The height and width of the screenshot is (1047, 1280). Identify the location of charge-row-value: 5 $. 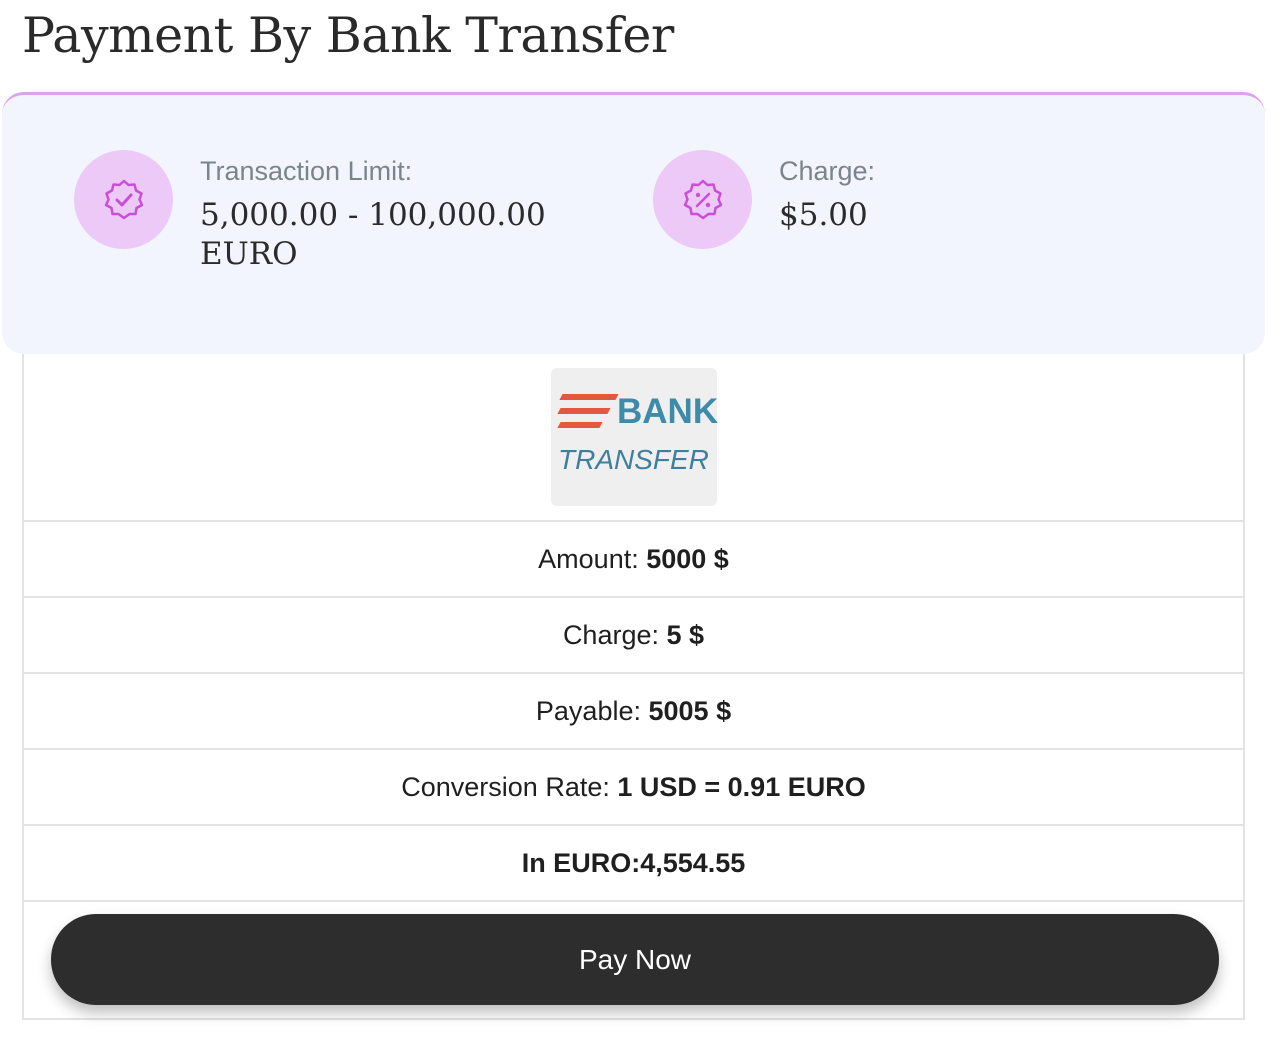
(685, 634).